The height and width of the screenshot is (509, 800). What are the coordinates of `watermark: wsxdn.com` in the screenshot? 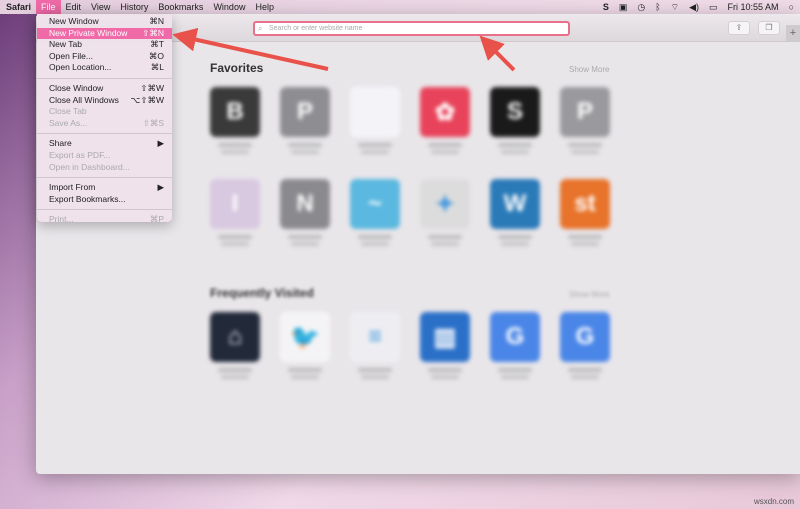 It's located at (773, 501).